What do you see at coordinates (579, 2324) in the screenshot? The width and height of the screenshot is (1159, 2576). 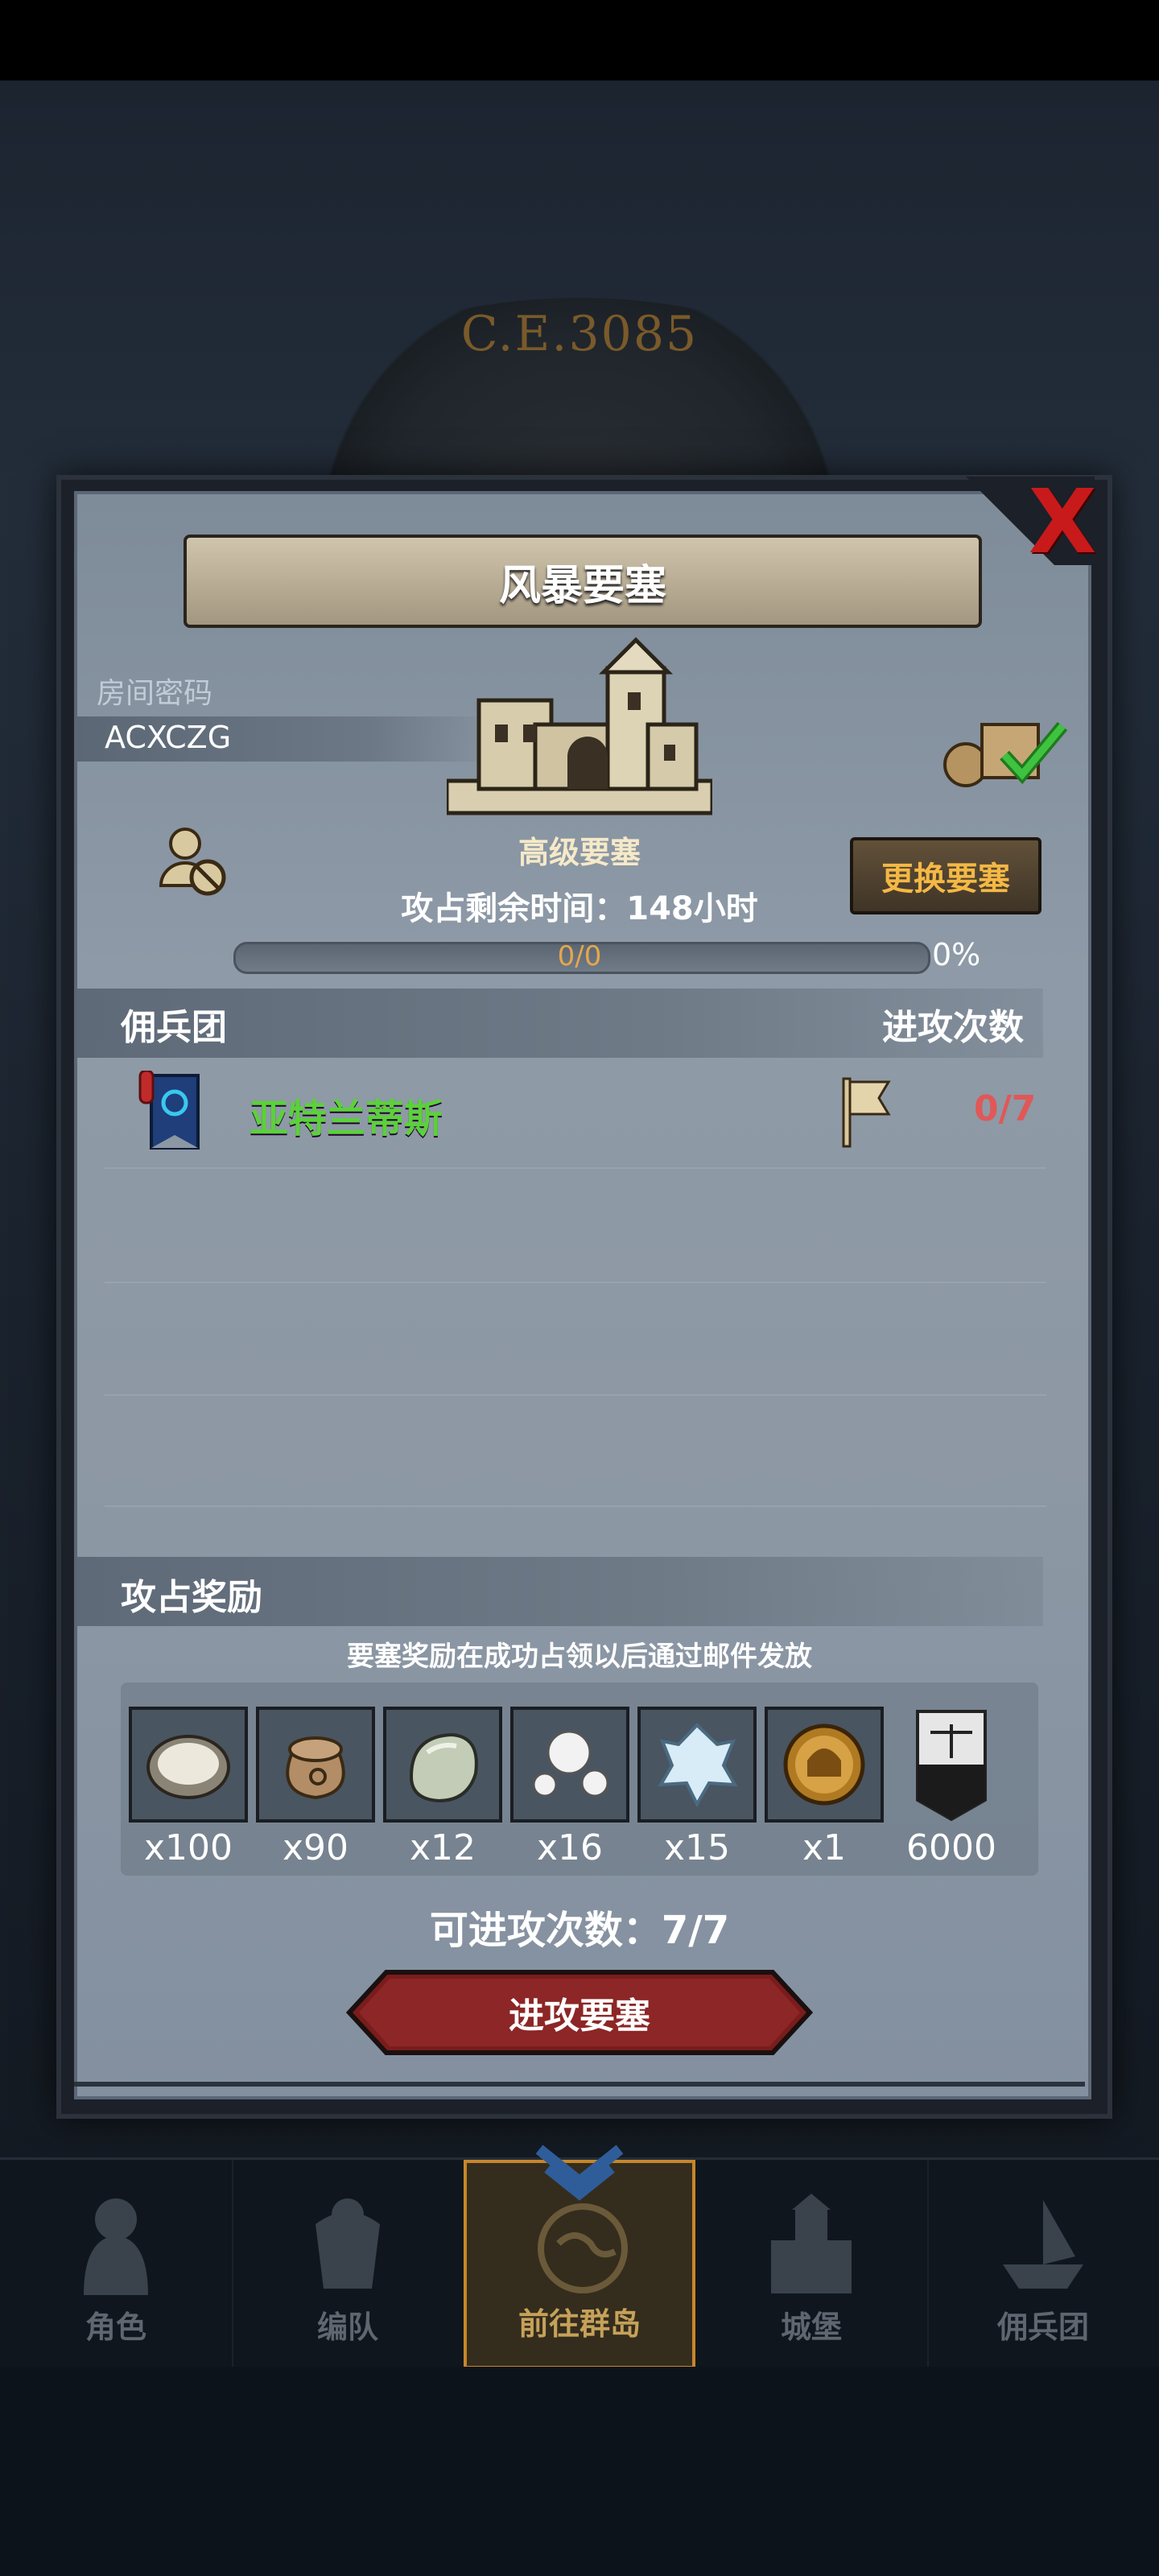 I see `nav-label: 前往群岛` at bounding box center [579, 2324].